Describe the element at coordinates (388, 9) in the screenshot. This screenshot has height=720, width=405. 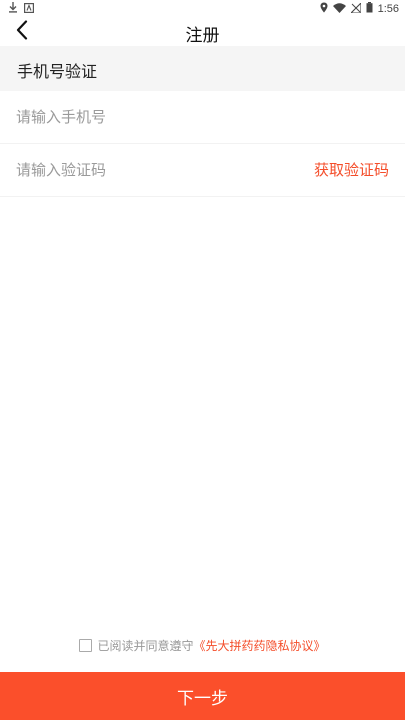
I see `status-time: 1:56` at that location.